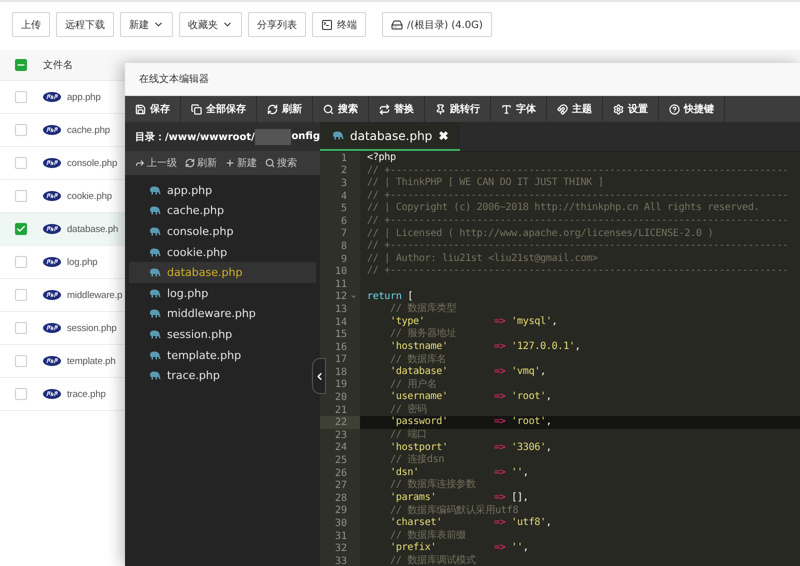 The width and height of the screenshot is (800, 566). Describe the element at coordinates (353, 296) in the screenshot. I see `fold-caret-icon` at that location.